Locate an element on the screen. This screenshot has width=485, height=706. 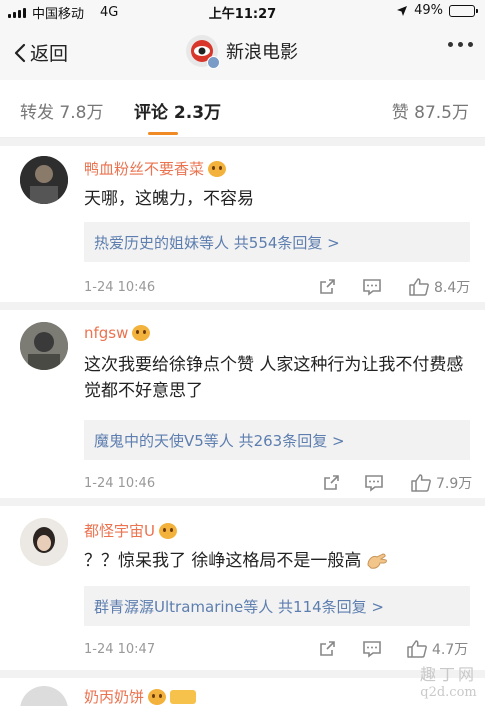
like-button: 8.4万 is located at coordinates (439, 287).